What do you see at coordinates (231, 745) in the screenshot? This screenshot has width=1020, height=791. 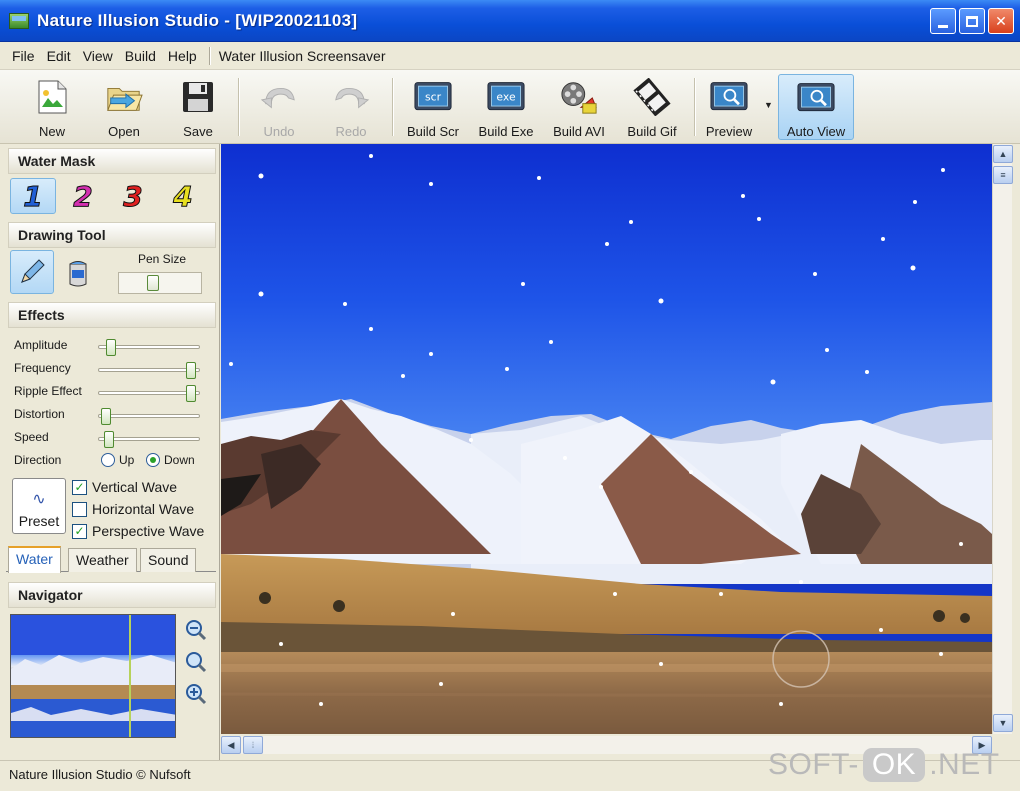 I see `scroll-left-button: ◀` at bounding box center [231, 745].